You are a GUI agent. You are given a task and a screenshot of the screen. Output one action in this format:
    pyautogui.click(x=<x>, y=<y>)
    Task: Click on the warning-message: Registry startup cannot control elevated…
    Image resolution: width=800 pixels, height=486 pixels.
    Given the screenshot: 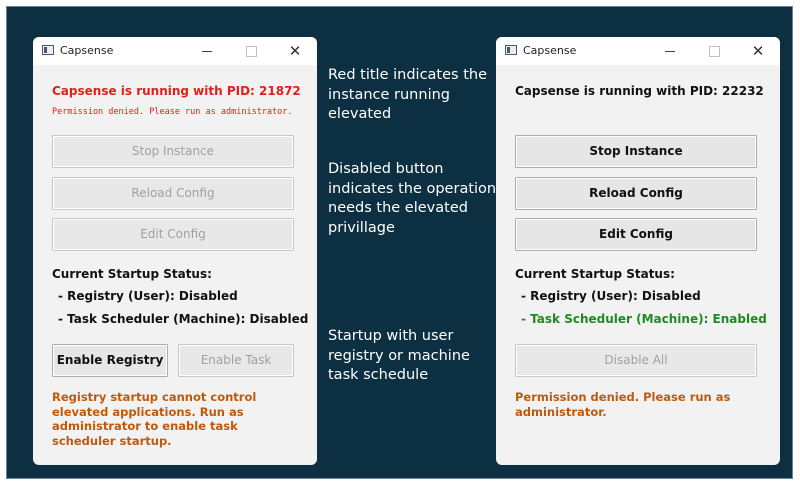 What is the action you would take?
    pyautogui.click(x=154, y=419)
    